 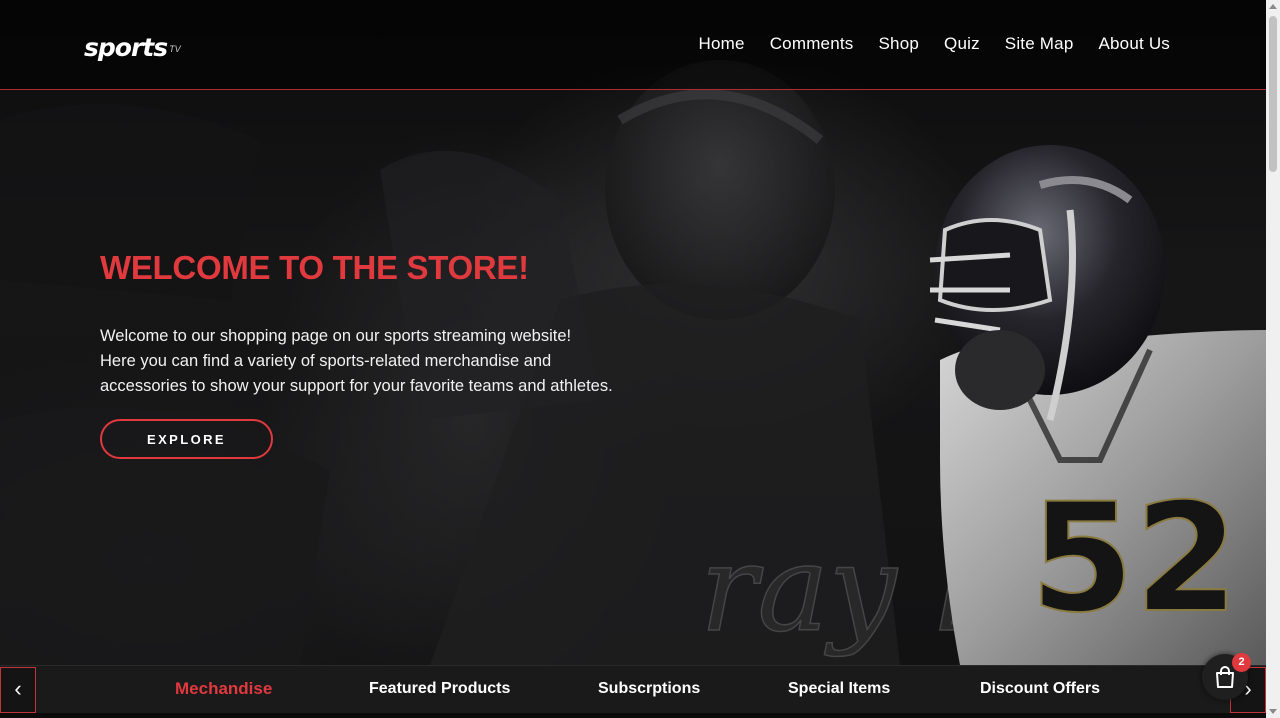 I want to click on category-featured-products: Featured Products, so click(x=439, y=689).